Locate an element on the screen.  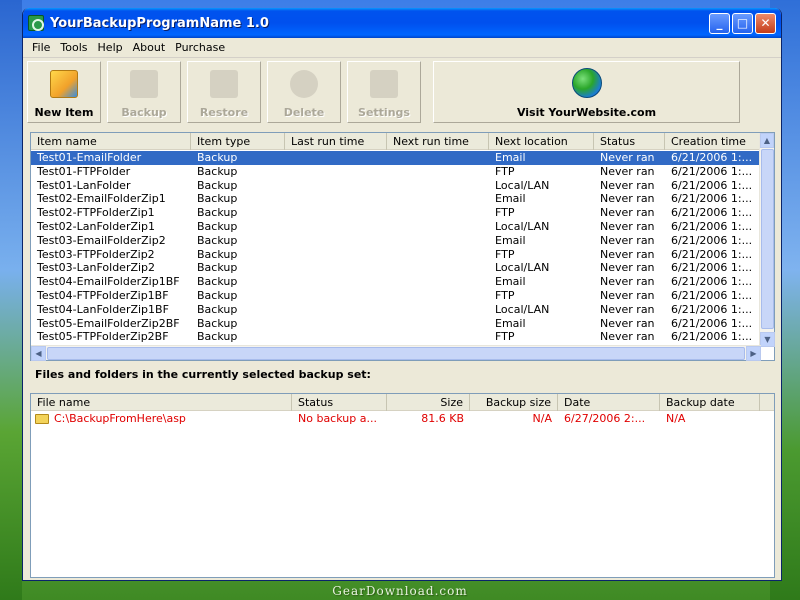
cell-next-location: Local/LAN is located at coordinates (522, 185).